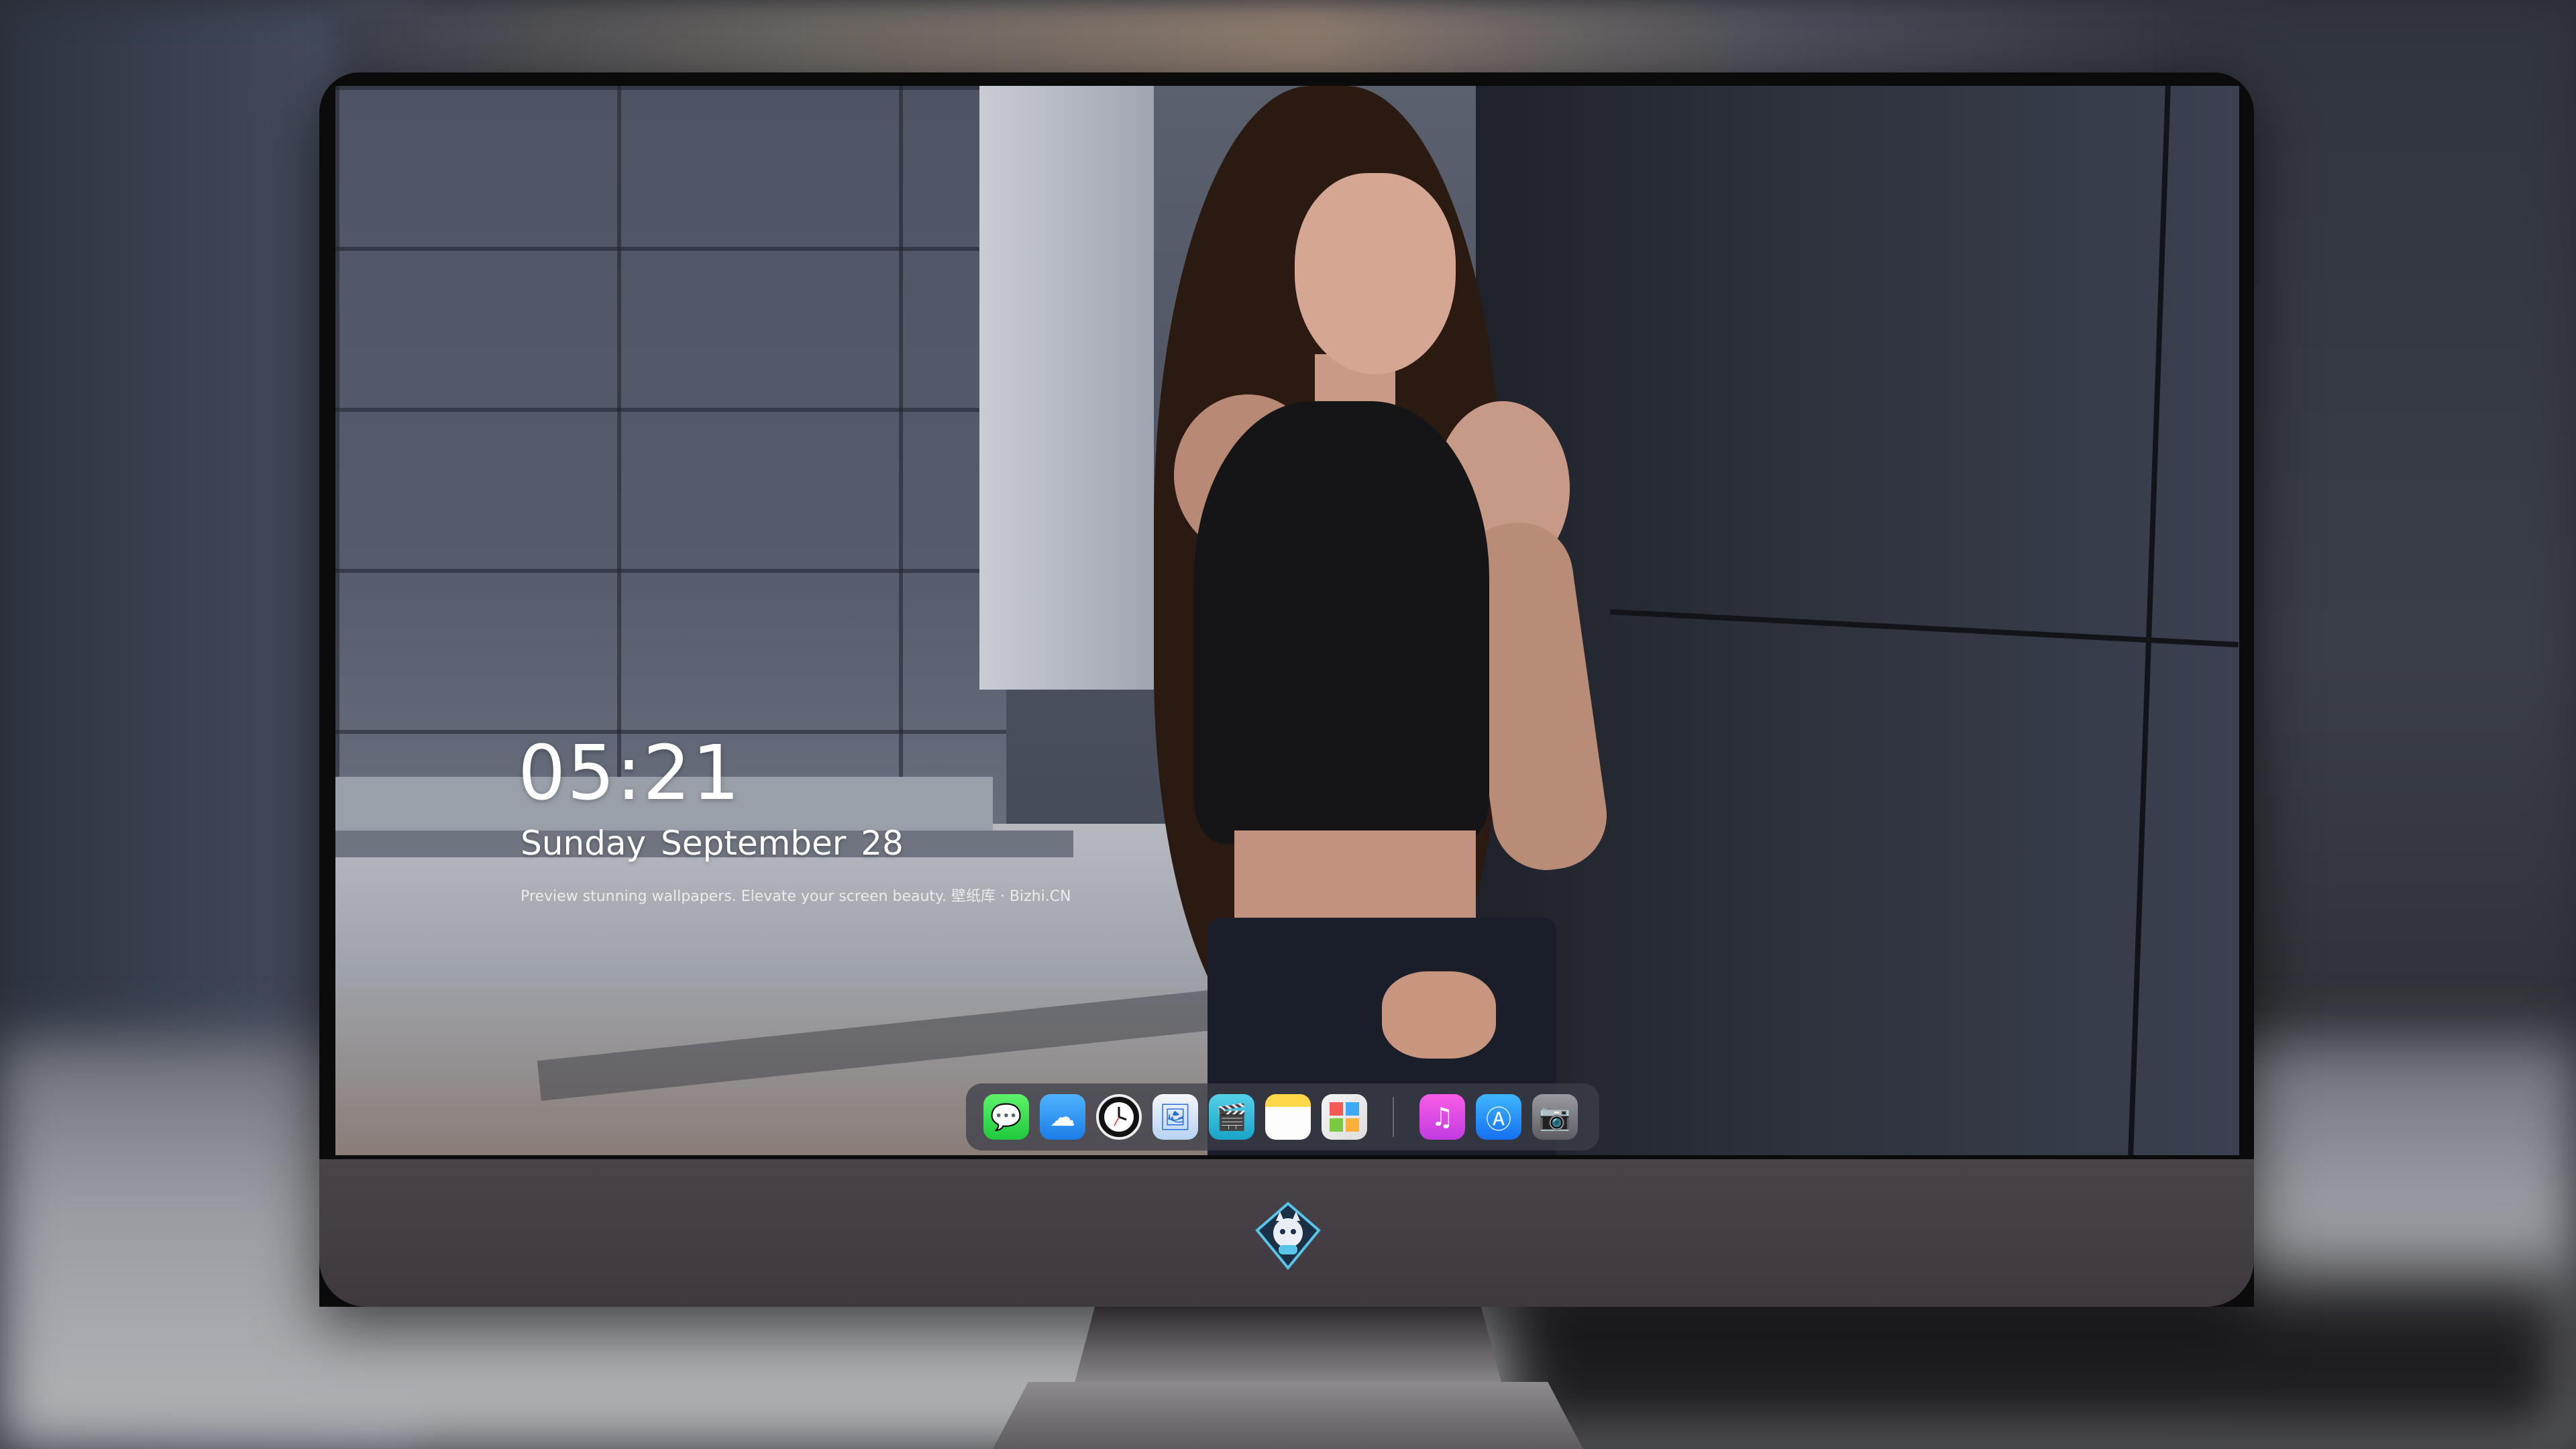  I want to click on preview-icon: 🖼, so click(1175, 1117).